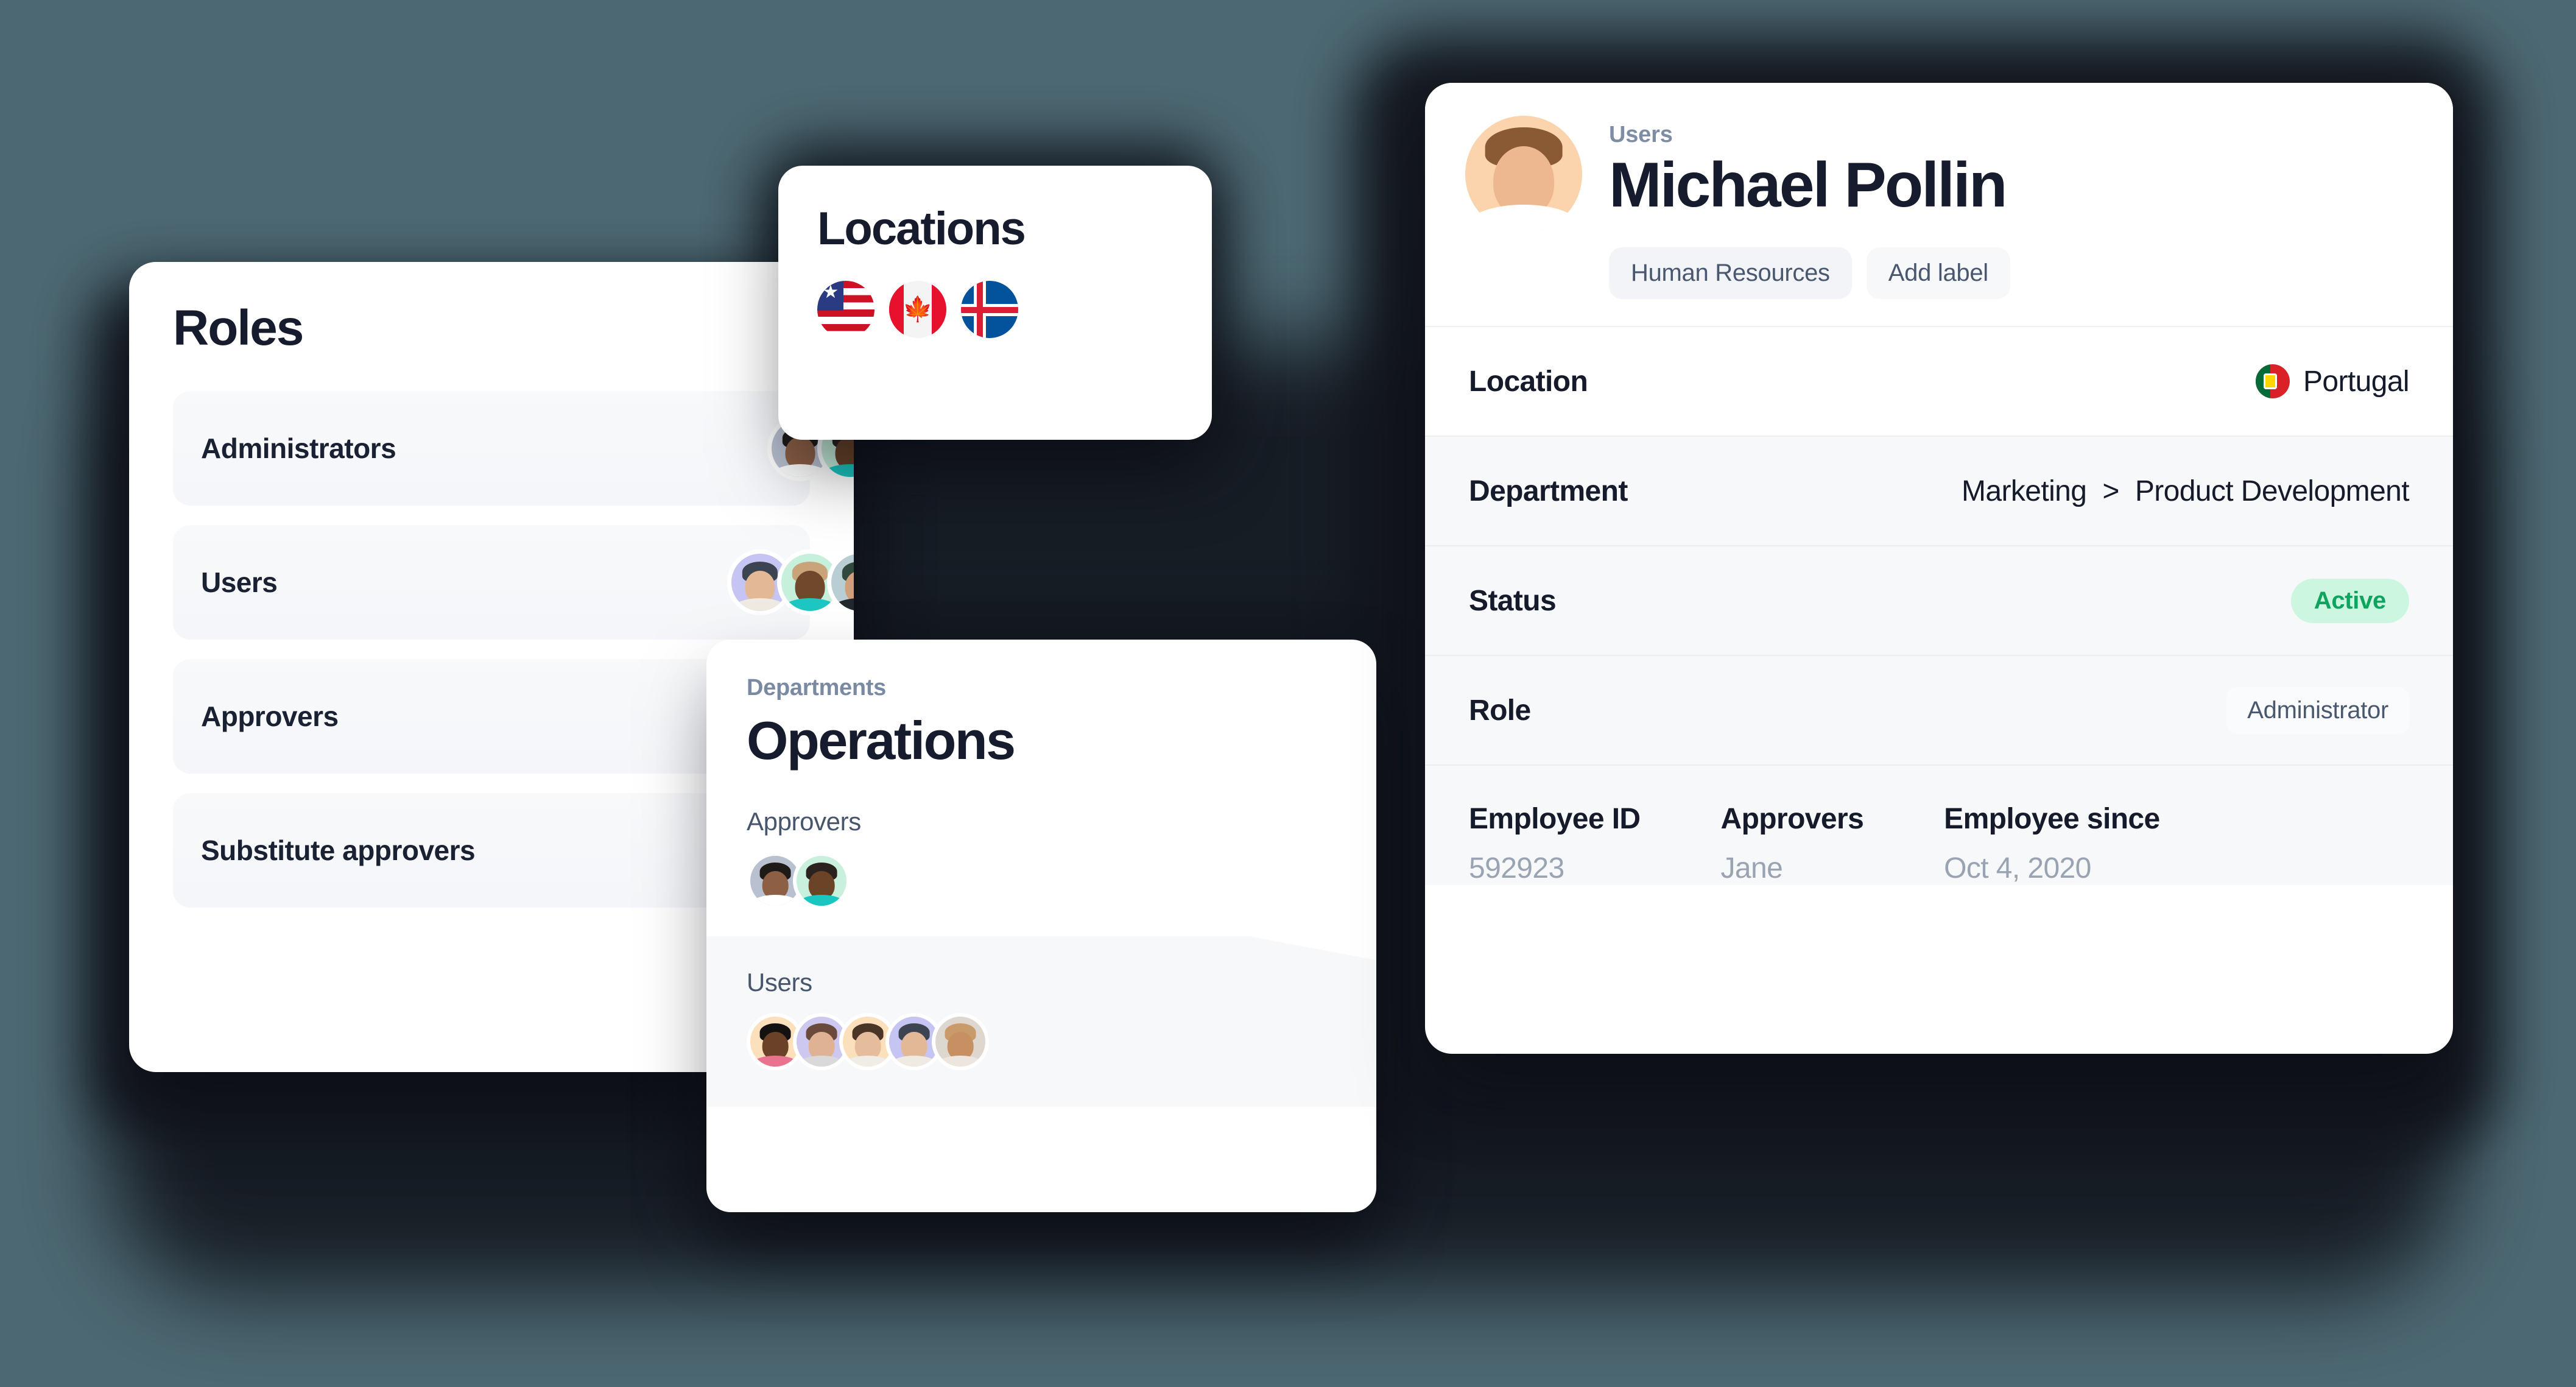 The height and width of the screenshot is (1387, 2576). I want to click on departments-approvers-label: Approvers, so click(804, 821).